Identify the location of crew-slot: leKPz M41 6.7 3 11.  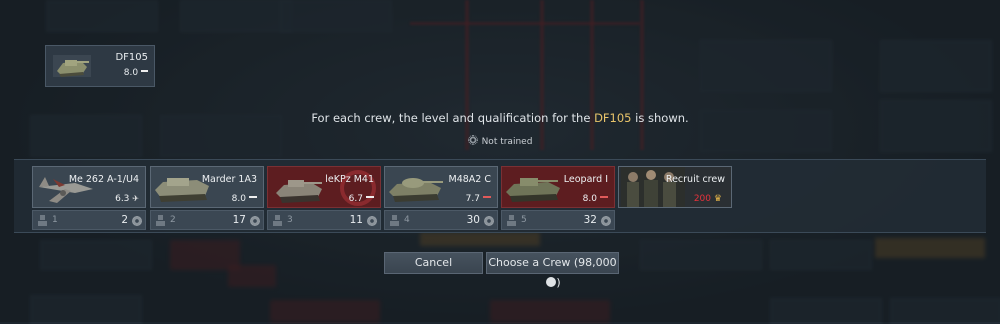
(324, 198).